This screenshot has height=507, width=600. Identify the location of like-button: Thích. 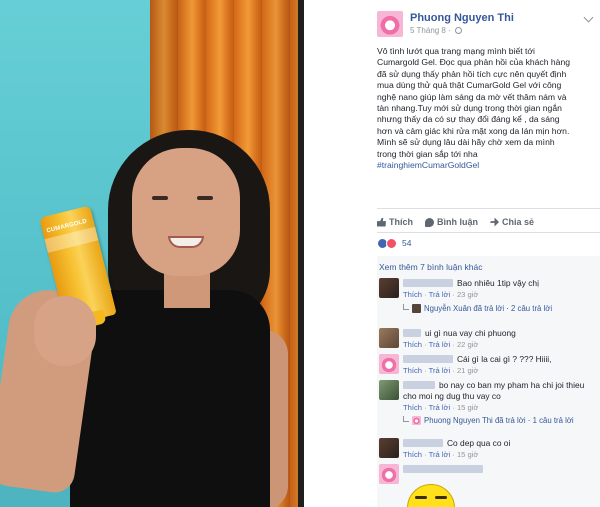
(395, 222).